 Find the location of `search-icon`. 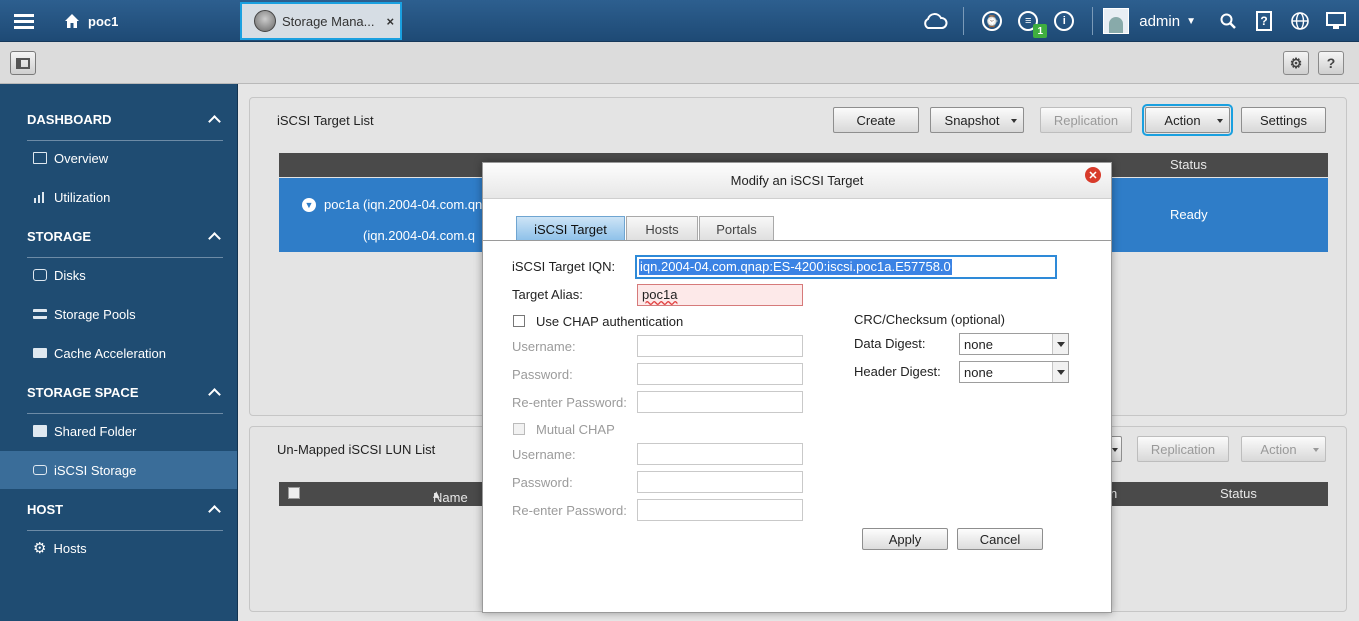

search-icon is located at coordinates (1228, 21).